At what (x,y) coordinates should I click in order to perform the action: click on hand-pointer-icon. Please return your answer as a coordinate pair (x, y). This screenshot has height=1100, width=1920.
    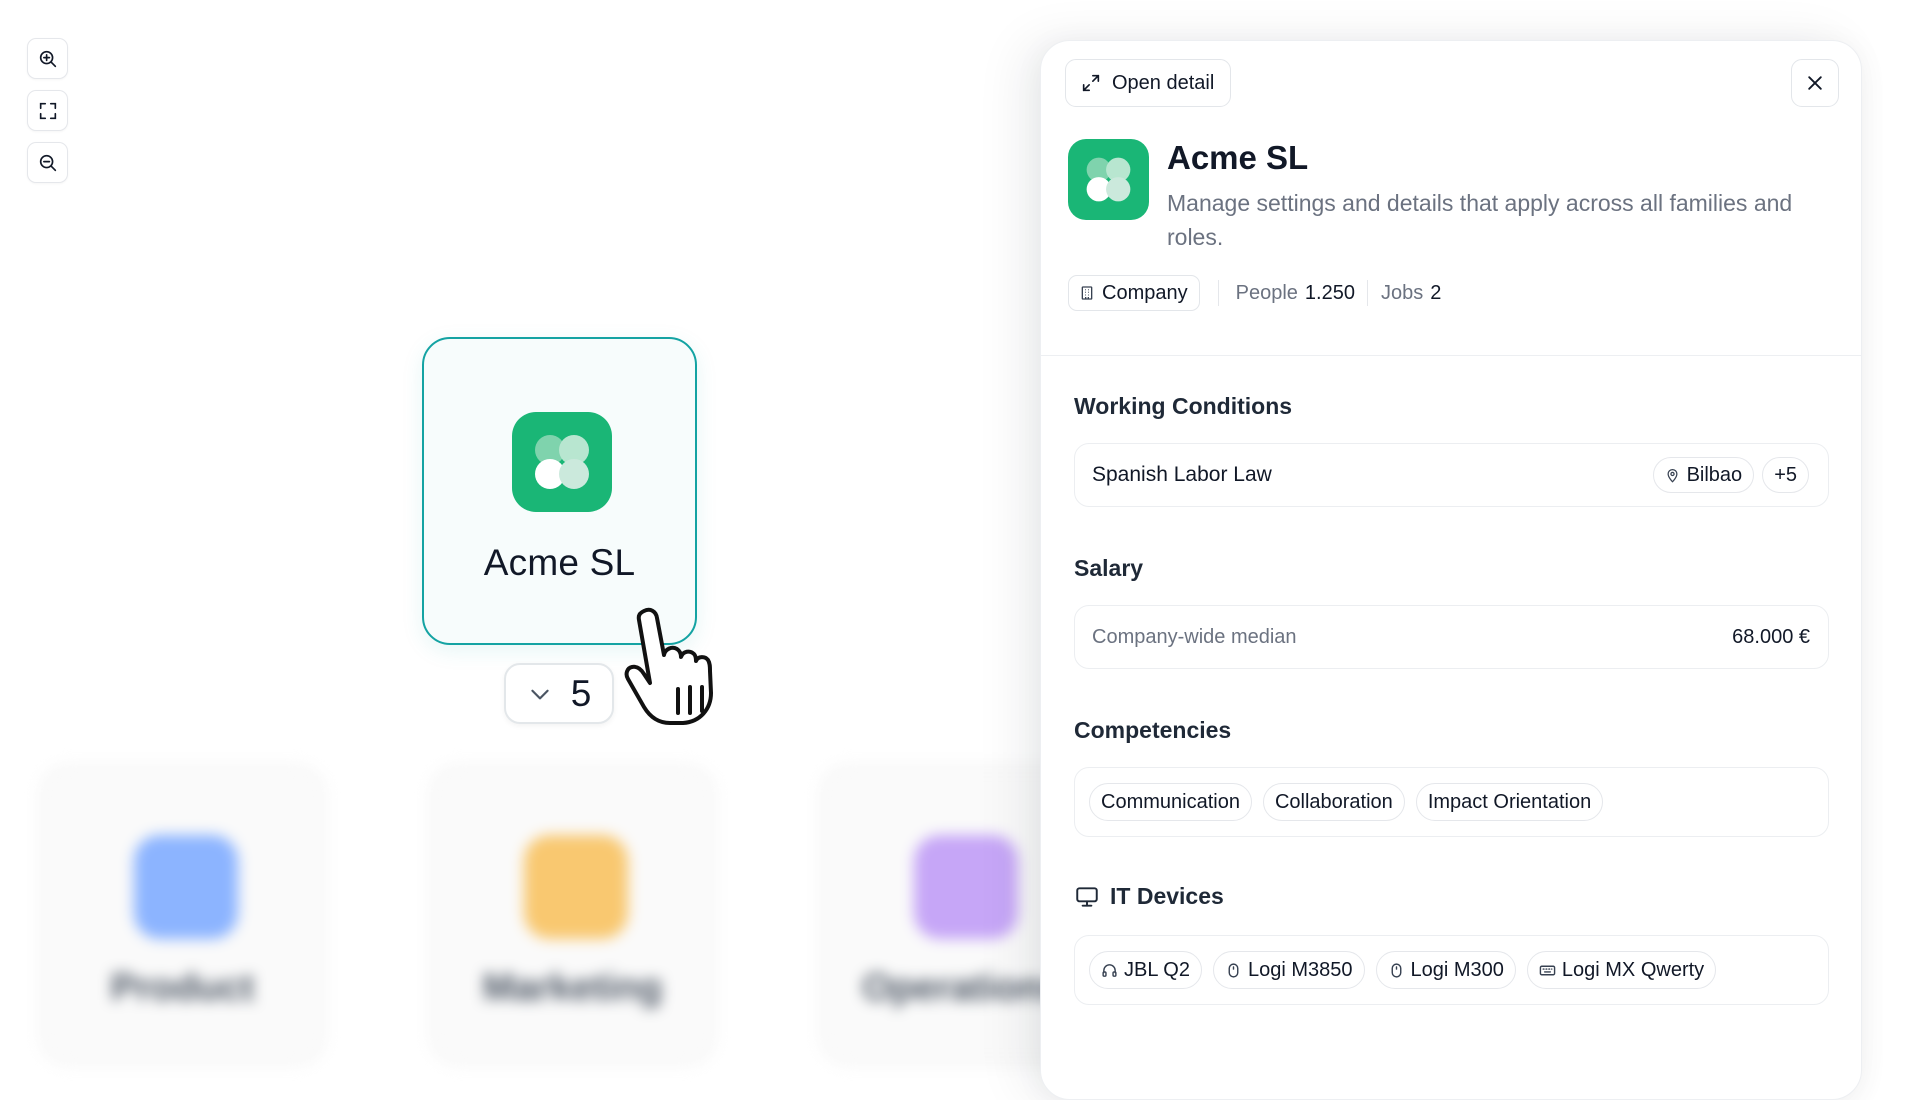
    Looking at the image, I should click on (668, 666).